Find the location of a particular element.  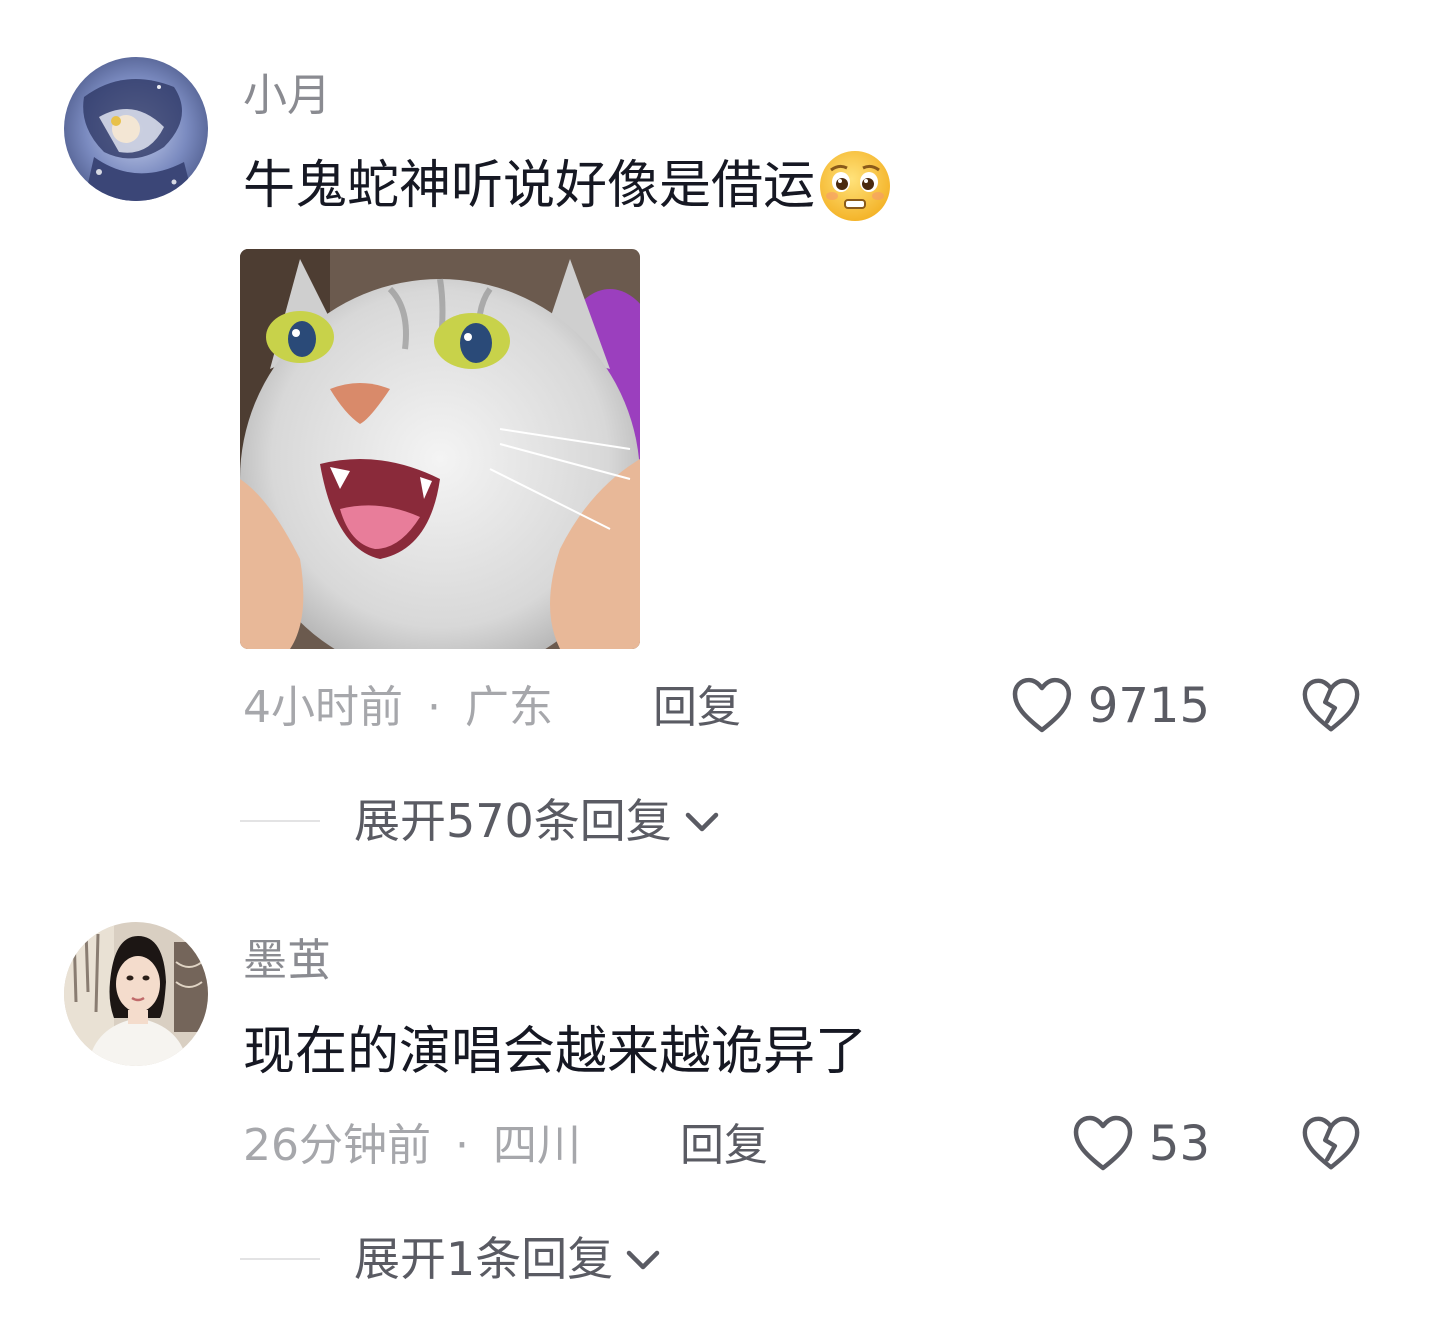

expand-replies-button: 展开570条回复 is located at coordinates (481, 821).